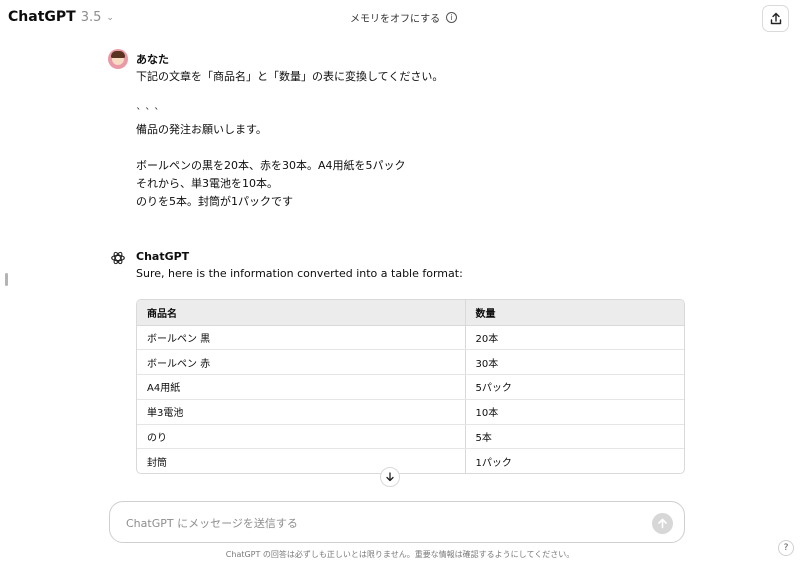 Image resolution: width=800 pixels, height=566 pixels. Describe the element at coordinates (574, 338) in the screenshot. I see `cell-quantity: 20本` at that location.